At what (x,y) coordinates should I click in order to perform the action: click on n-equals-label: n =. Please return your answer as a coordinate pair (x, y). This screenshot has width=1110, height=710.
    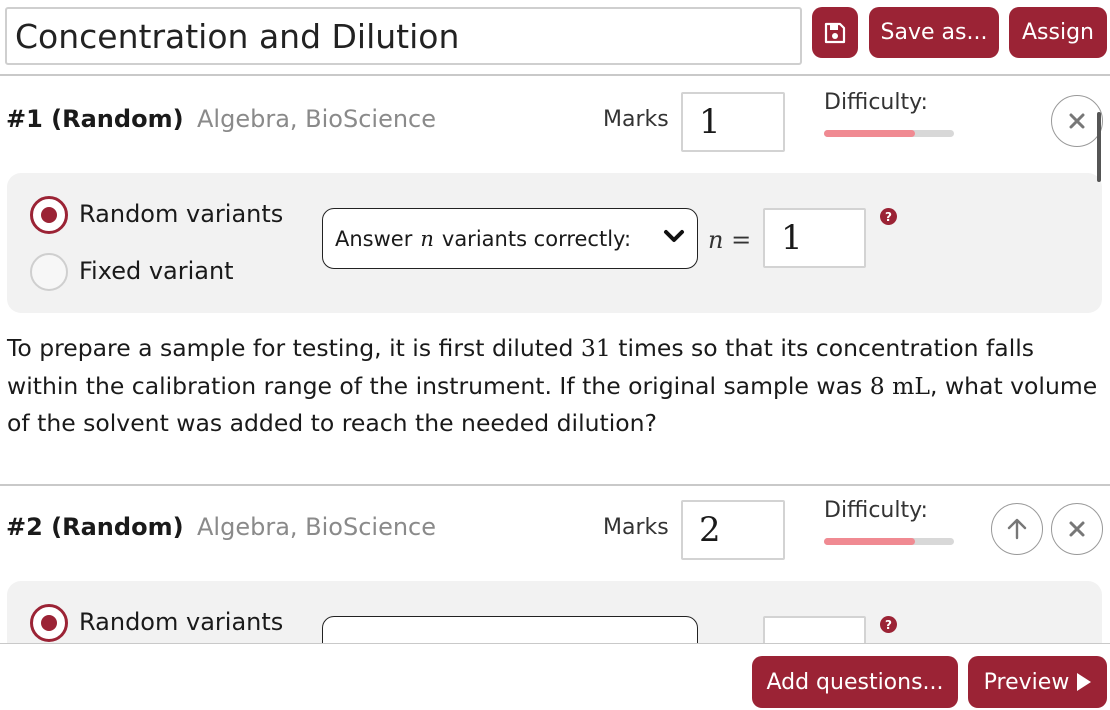
    Looking at the image, I should click on (730, 240).